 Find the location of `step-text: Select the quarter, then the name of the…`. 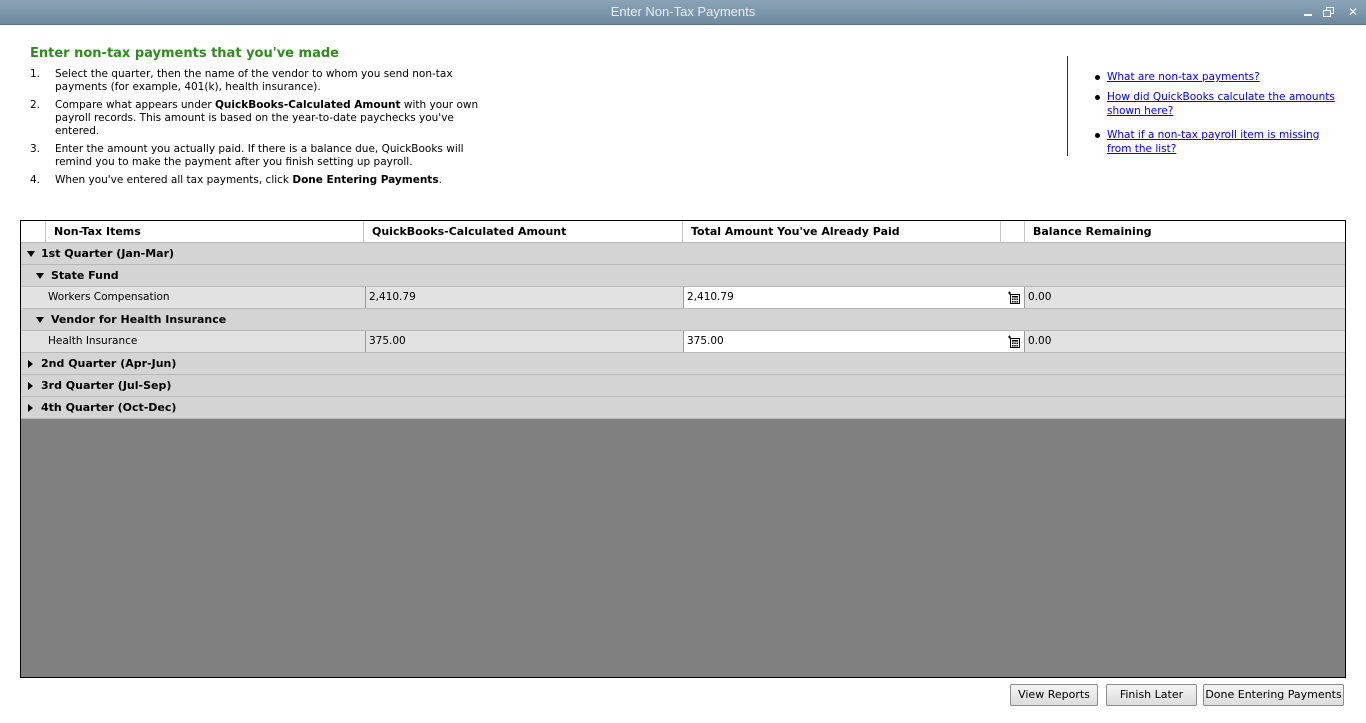

step-text: Select the quarter, then the name of the… is located at coordinates (254, 80).